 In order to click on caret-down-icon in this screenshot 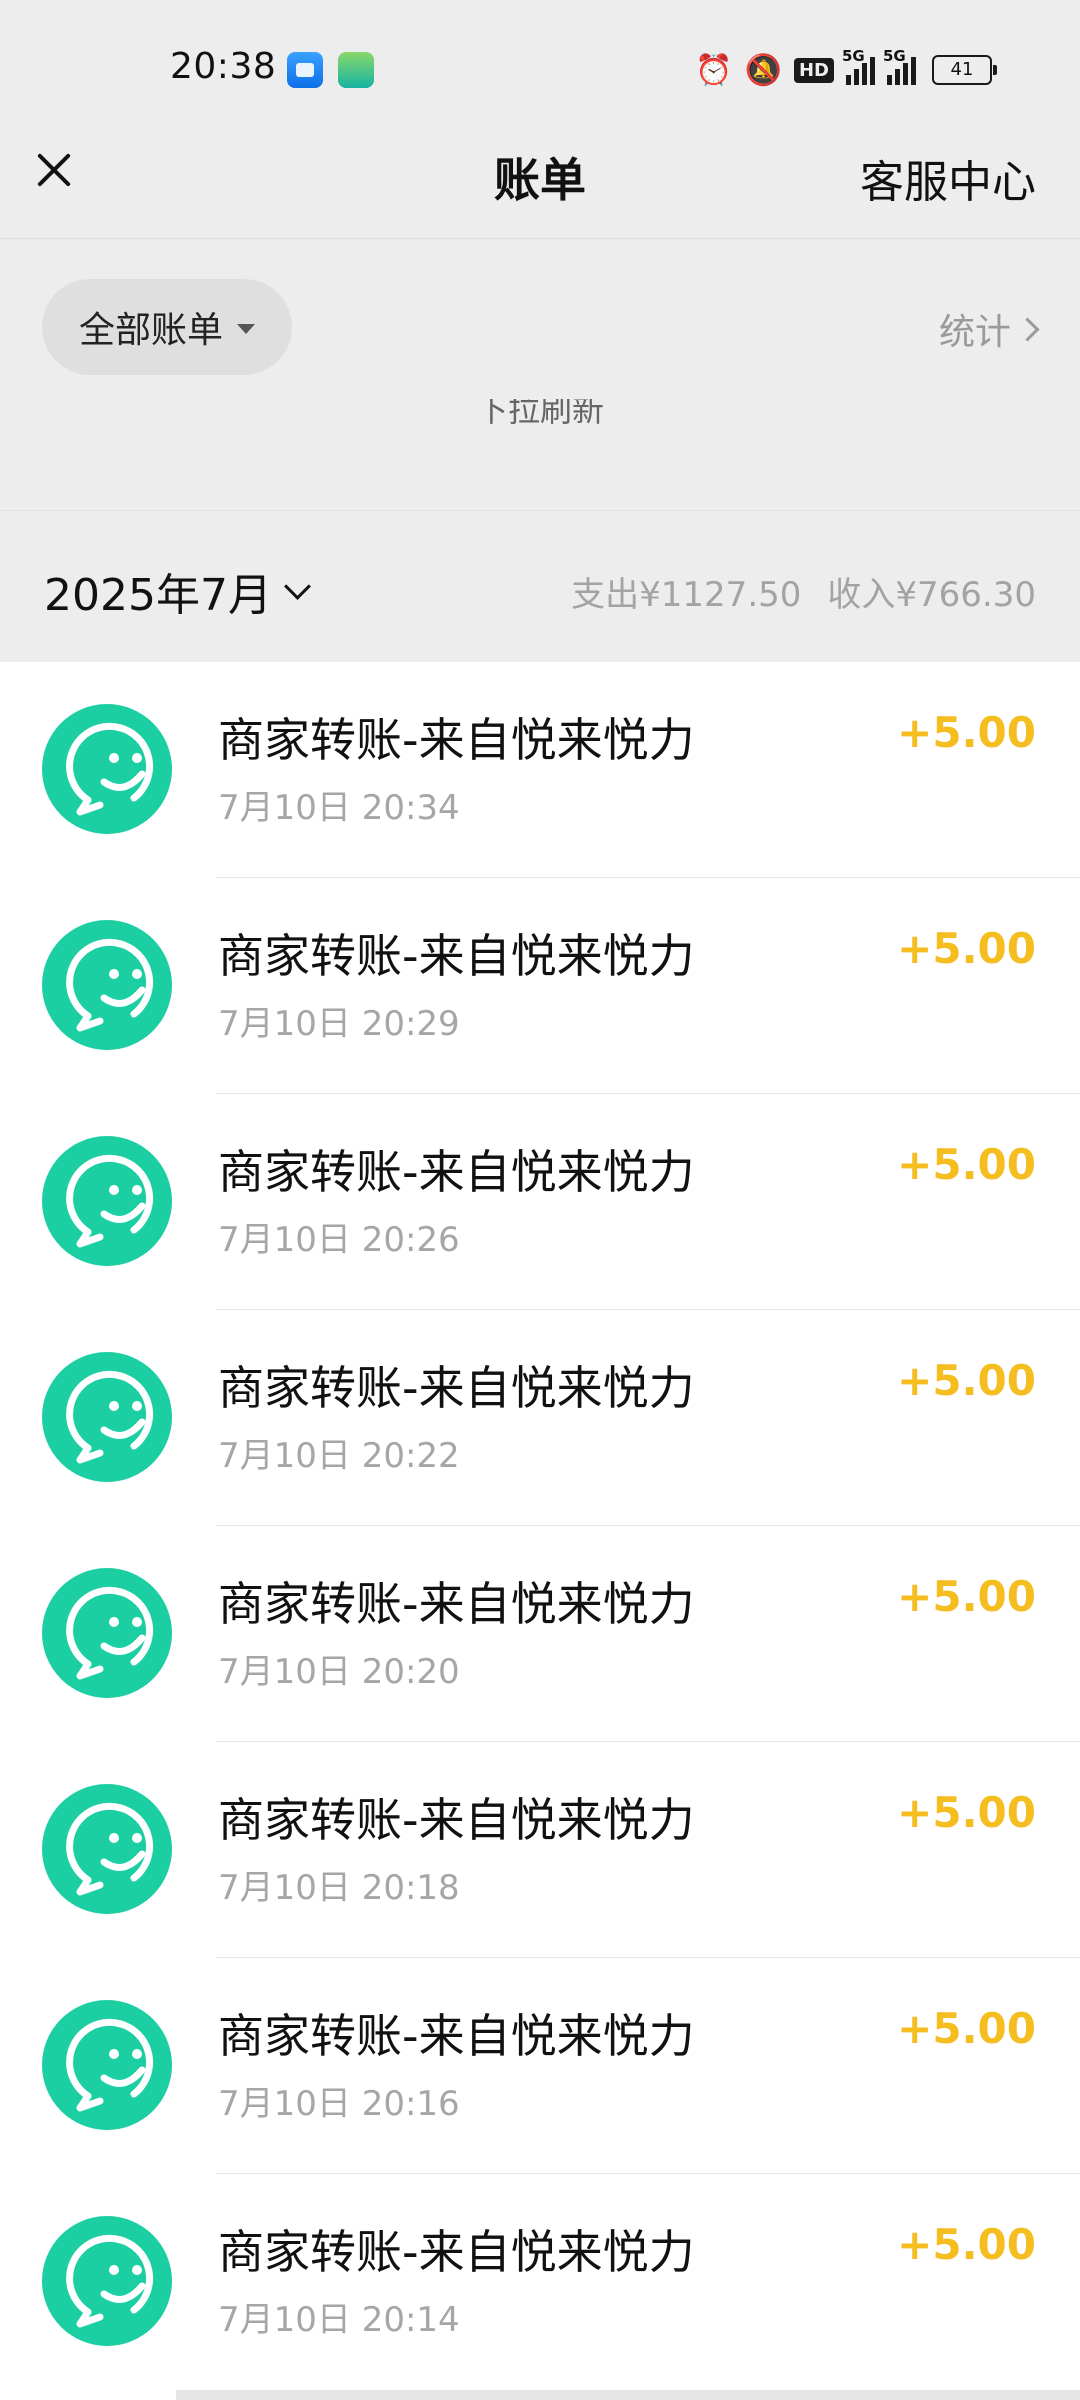, I will do `click(246, 329)`.